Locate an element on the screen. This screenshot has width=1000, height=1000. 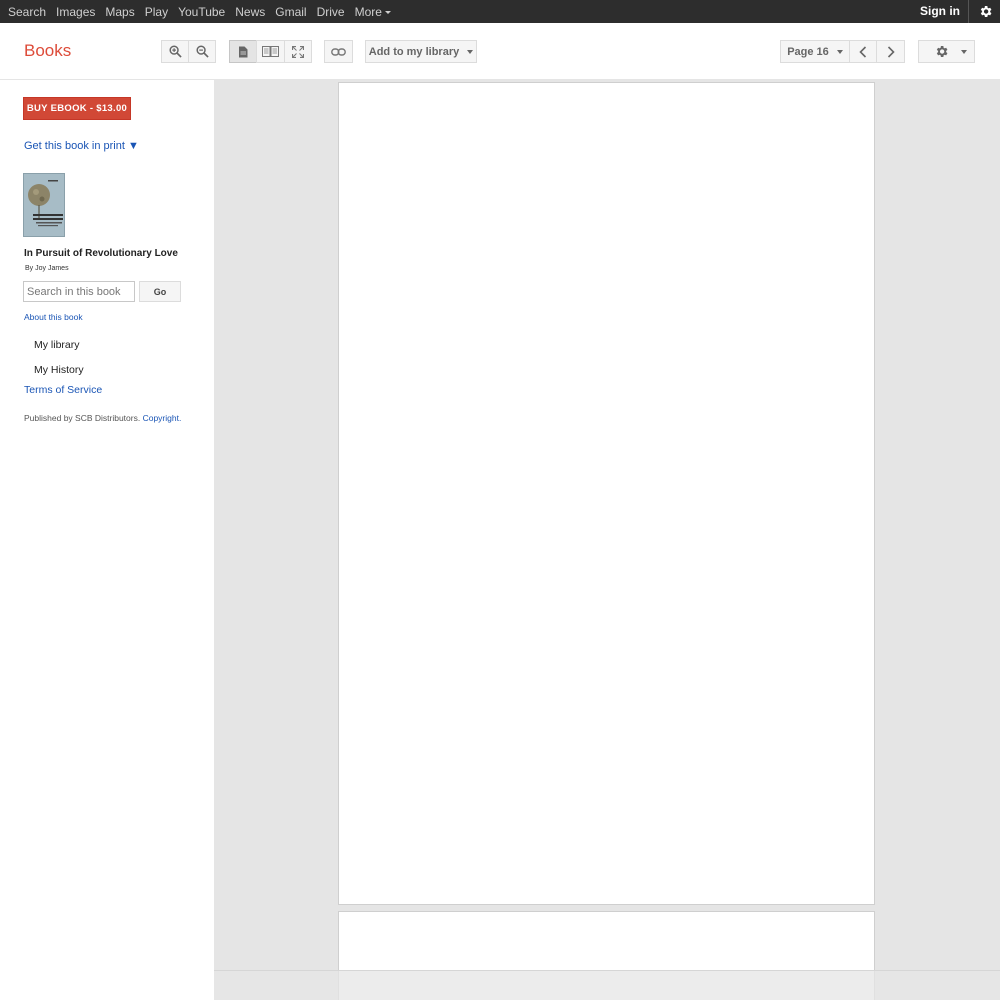
nav-more-label: More is located at coordinates (368, 11).